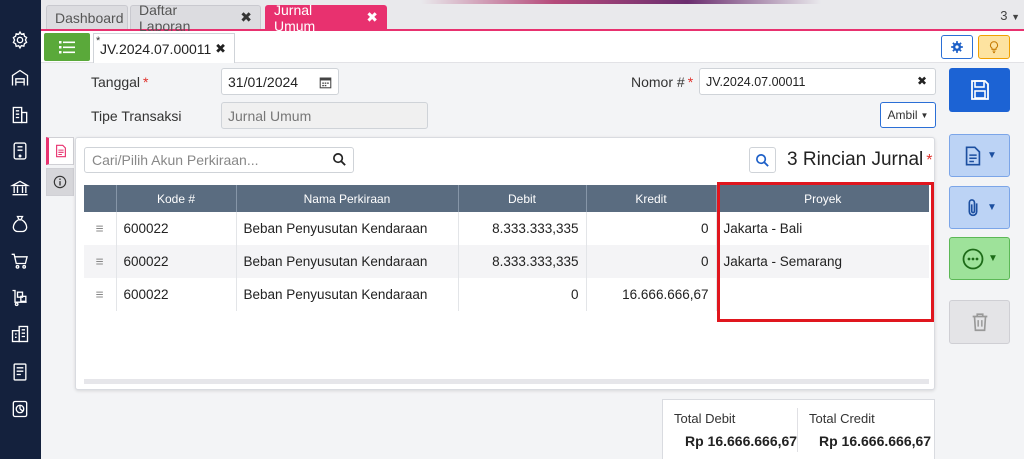 The height and width of the screenshot is (459, 1024). I want to click on nomor-field: JV.2024.07.00011 ✖, so click(817, 81).